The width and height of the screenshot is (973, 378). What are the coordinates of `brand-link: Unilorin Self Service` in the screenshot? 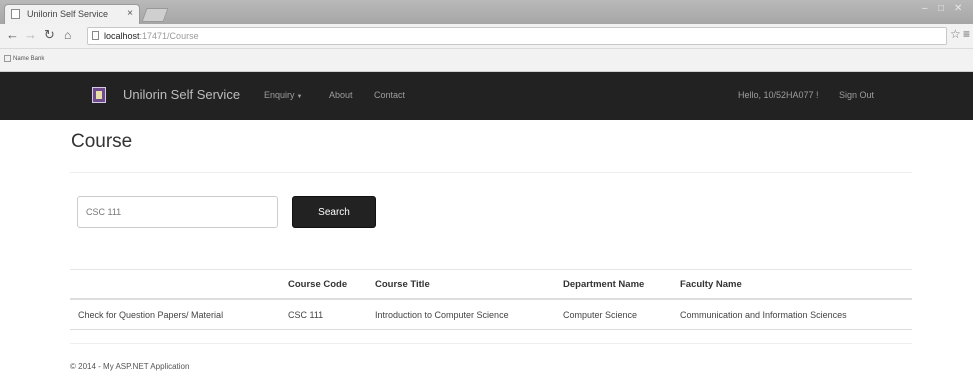 It's located at (181, 94).